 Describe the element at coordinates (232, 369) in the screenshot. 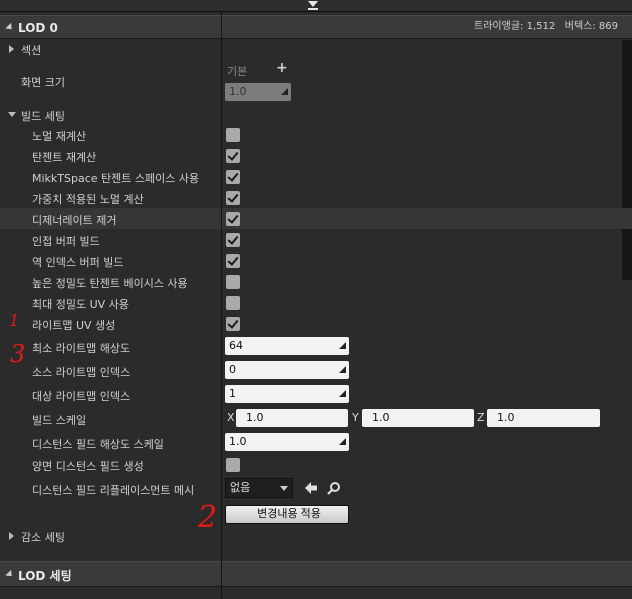

I see `source-lightmap-index-value: 0` at that location.